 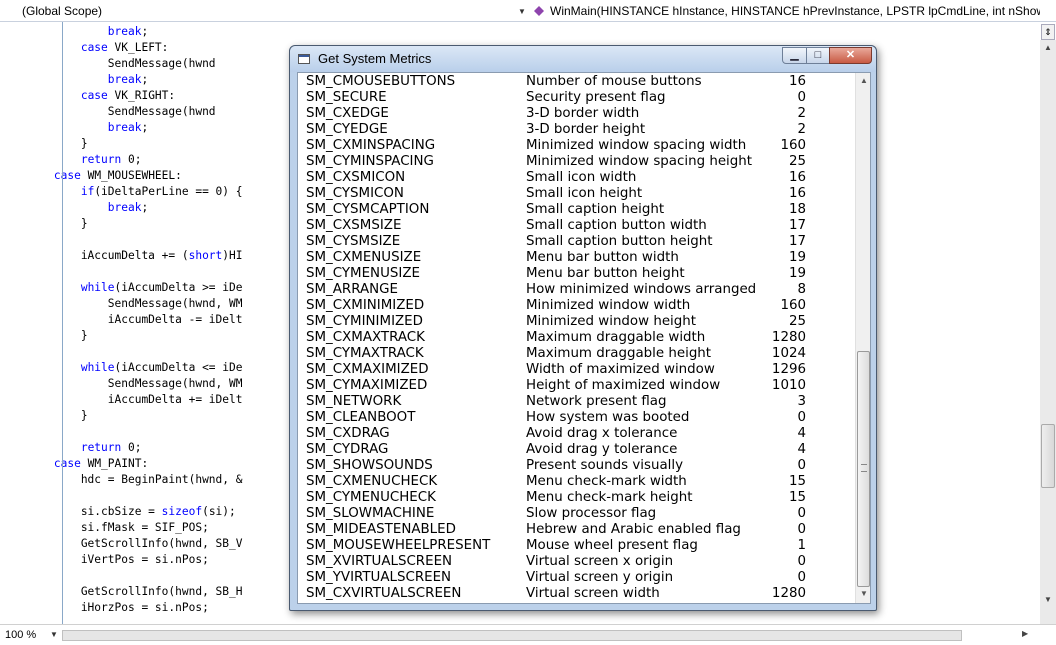 What do you see at coordinates (121, 191) in the screenshot?
I see `code-line: if(iDeltaPerLine == 0) {` at bounding box center [121, 191].